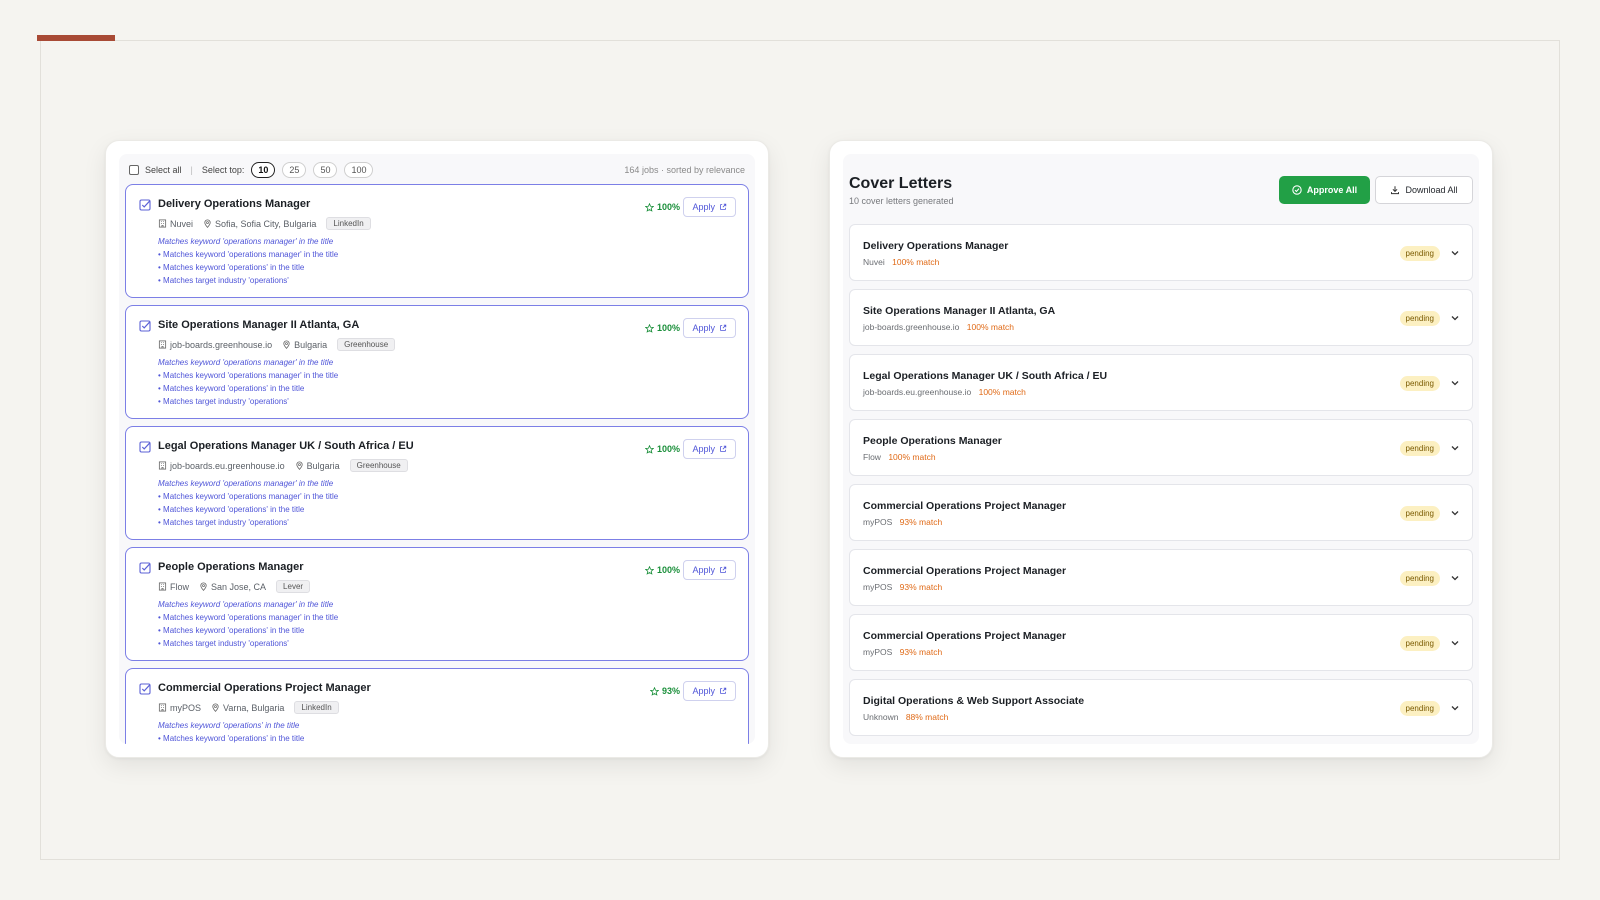 The width and height of the screenshot is (1600, 900). I want to click on cover-letter-meta: job-boards.greenhouse.io 100% match, so click(938, 327).